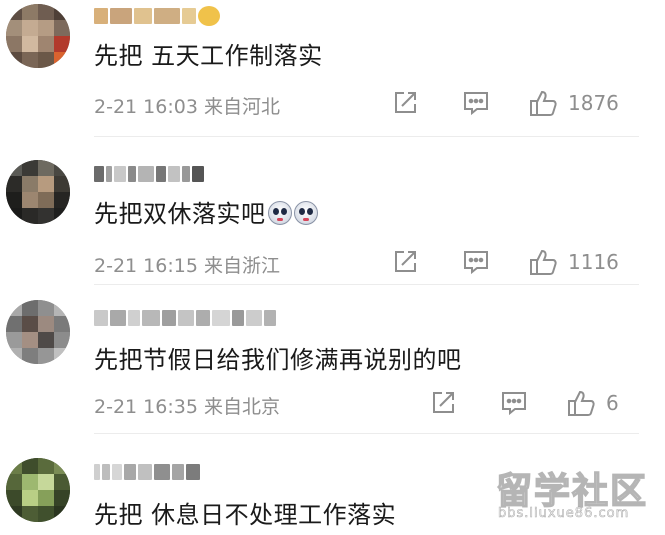 The width and height of the screenshot is (665, 535). I want to click on like-count: 6, so click(612, 403).